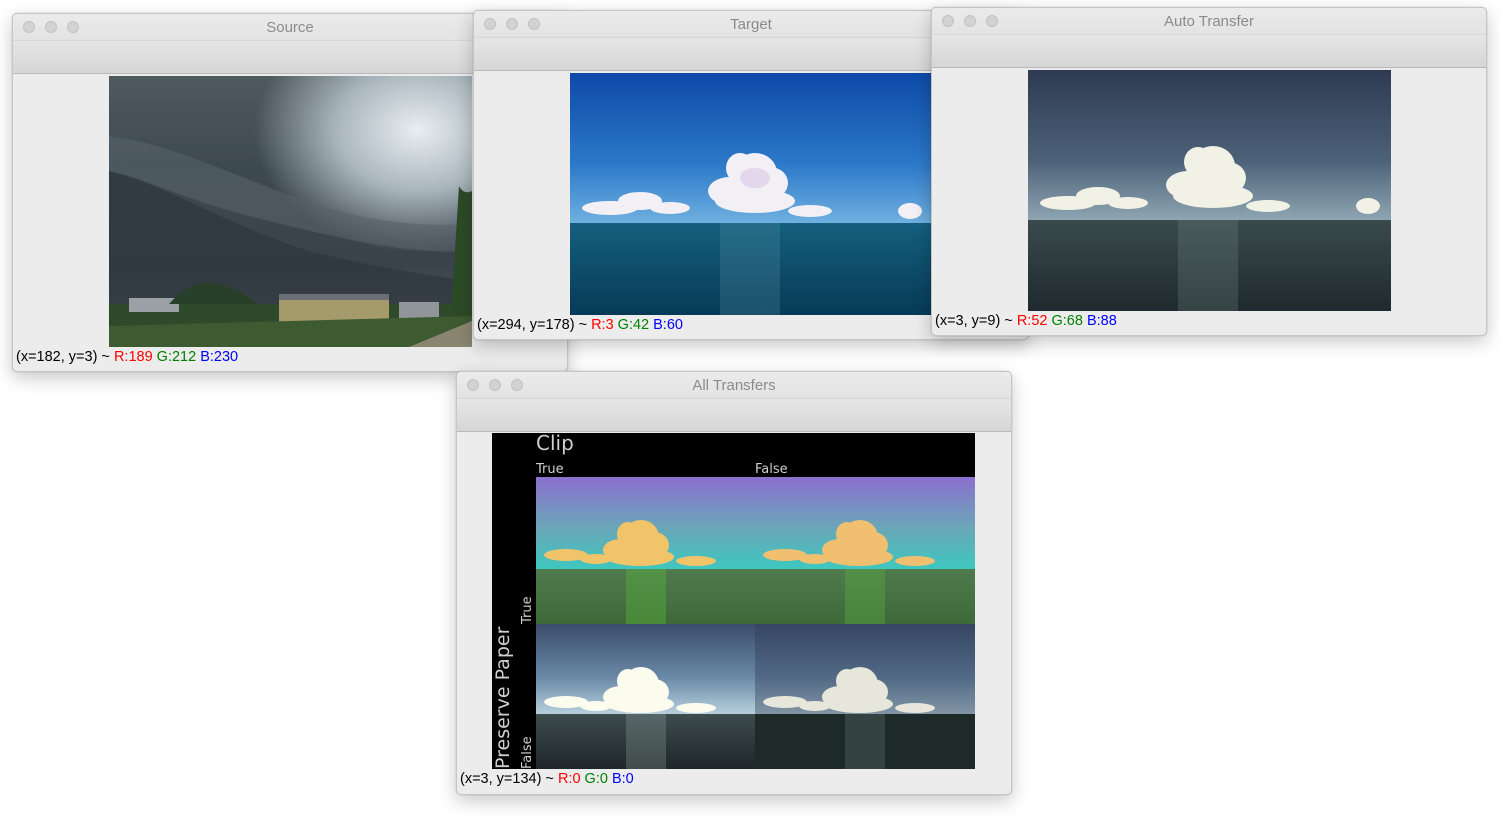  I want to click on status-red: R:3, so click(602, 325).